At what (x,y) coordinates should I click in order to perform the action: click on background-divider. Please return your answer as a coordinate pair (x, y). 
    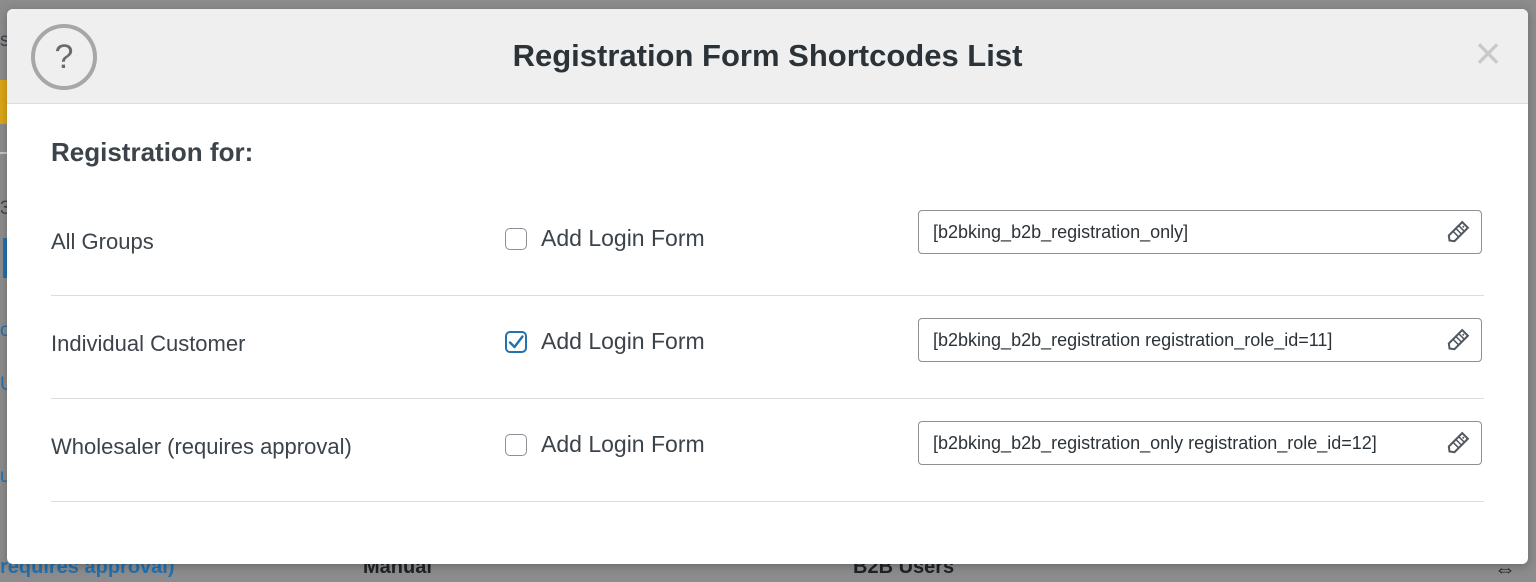
    Looking at the image, I should click on (3, 153).